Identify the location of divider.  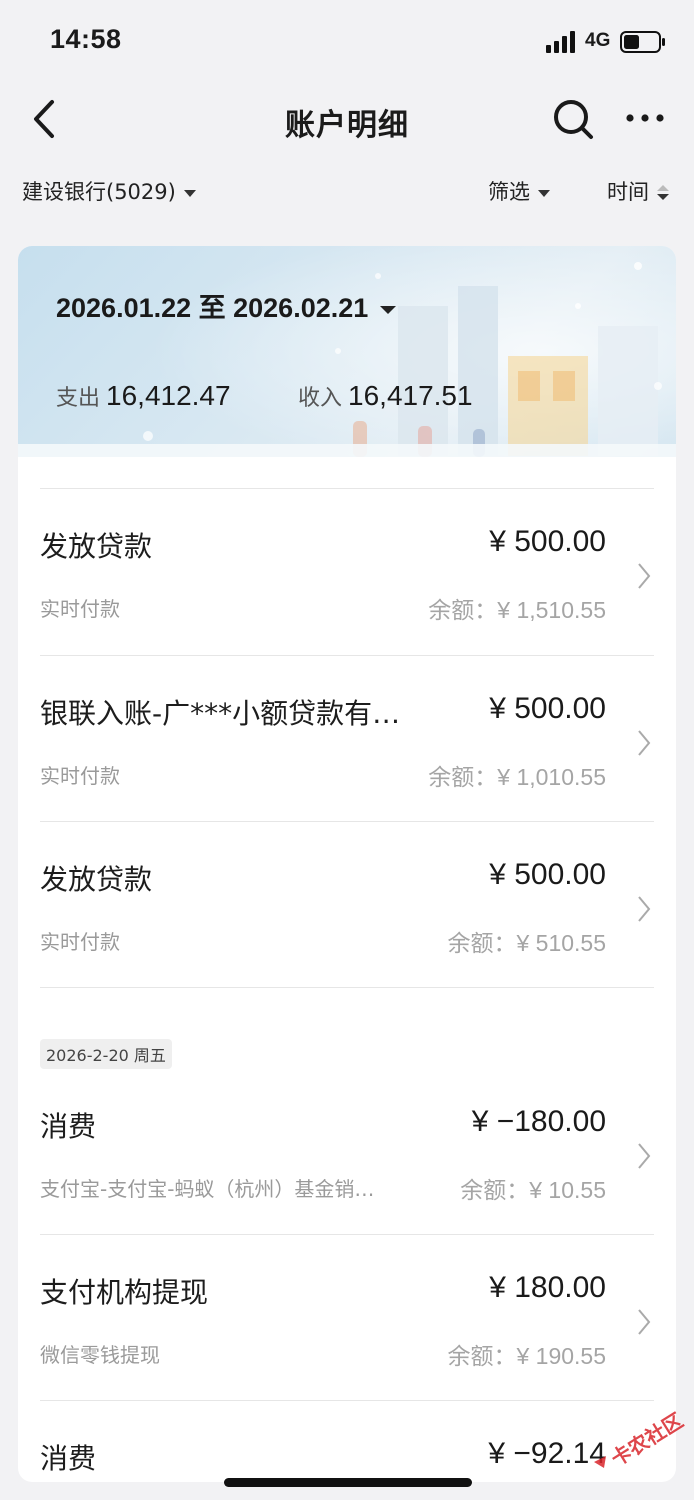
(347, 987).